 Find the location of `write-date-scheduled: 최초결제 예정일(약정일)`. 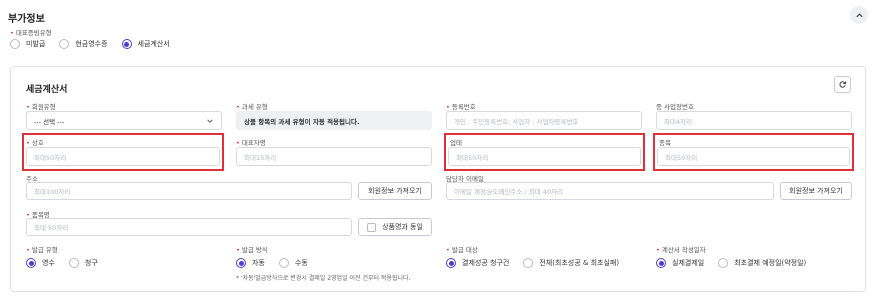

write-date-scheduled: 최초결제 예정일(약정일) is located at coordinates (762, 263).